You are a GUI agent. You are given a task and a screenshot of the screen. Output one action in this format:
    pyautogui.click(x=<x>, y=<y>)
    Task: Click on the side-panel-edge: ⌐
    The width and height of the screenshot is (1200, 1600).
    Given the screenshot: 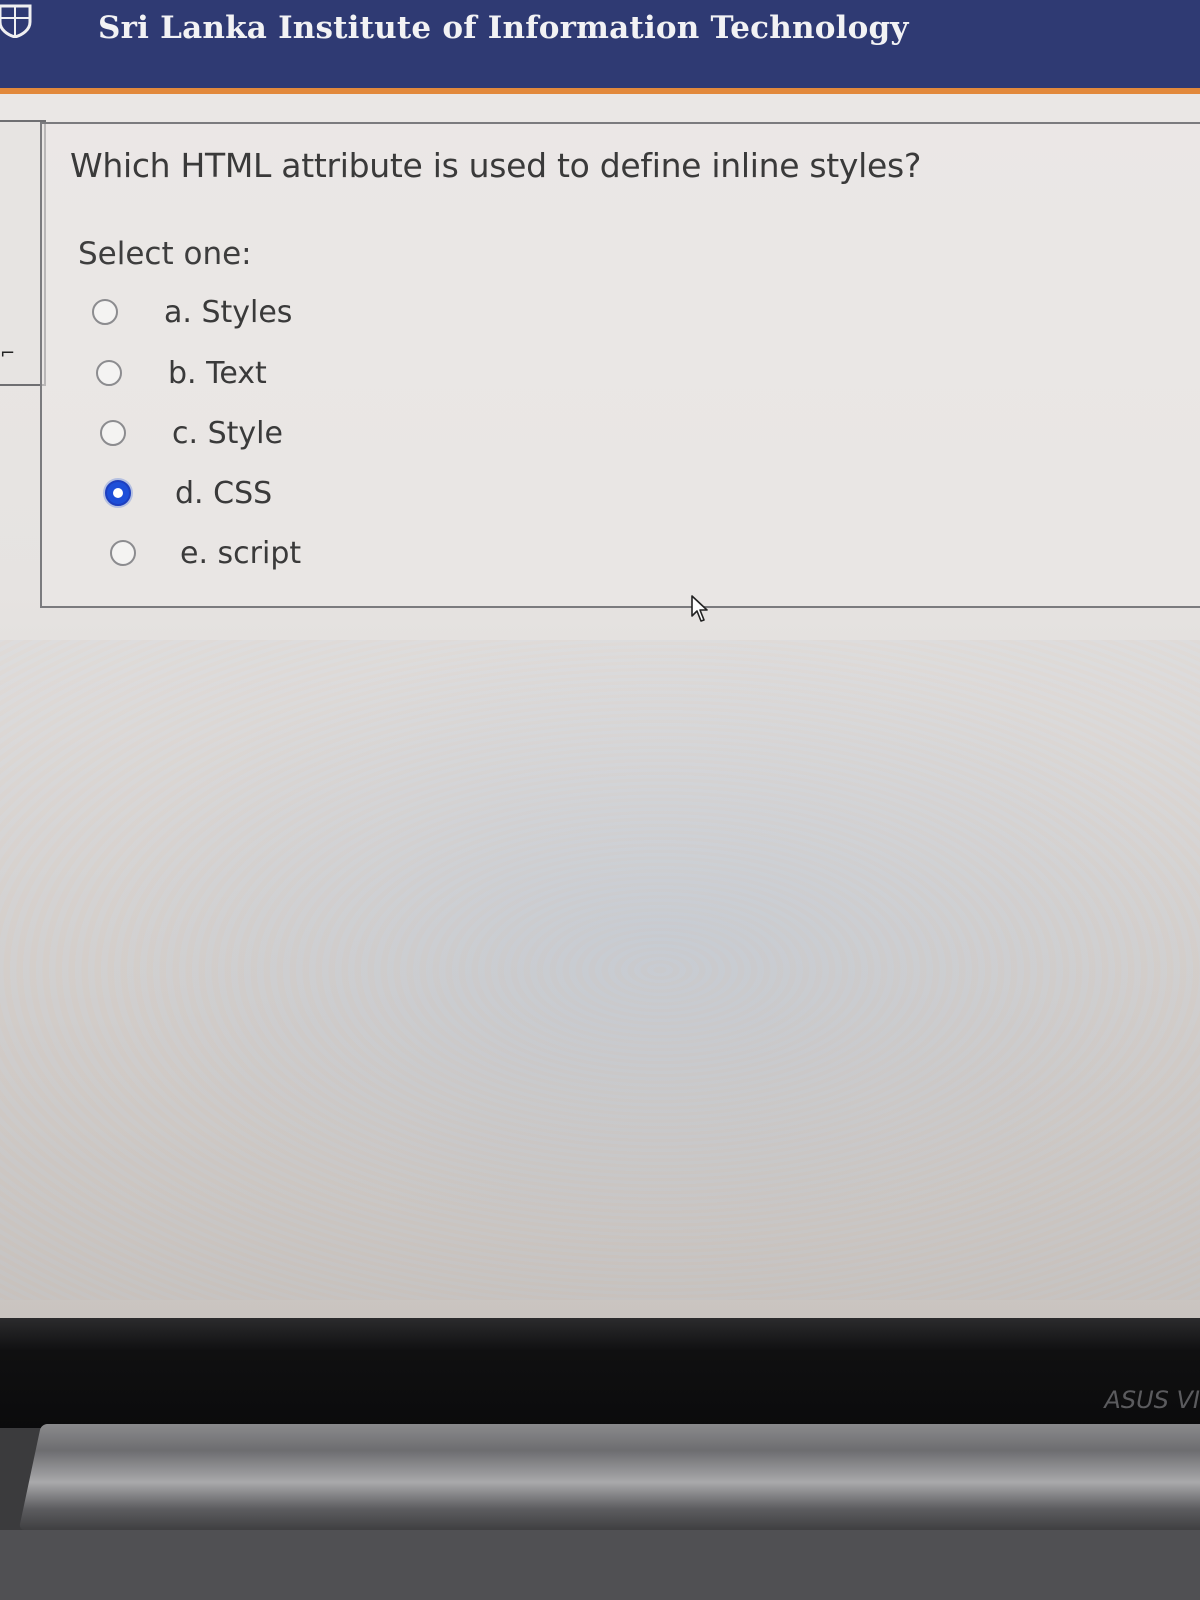 What is the action you would take?
    pyautogui.click(x=8, y=353)
    